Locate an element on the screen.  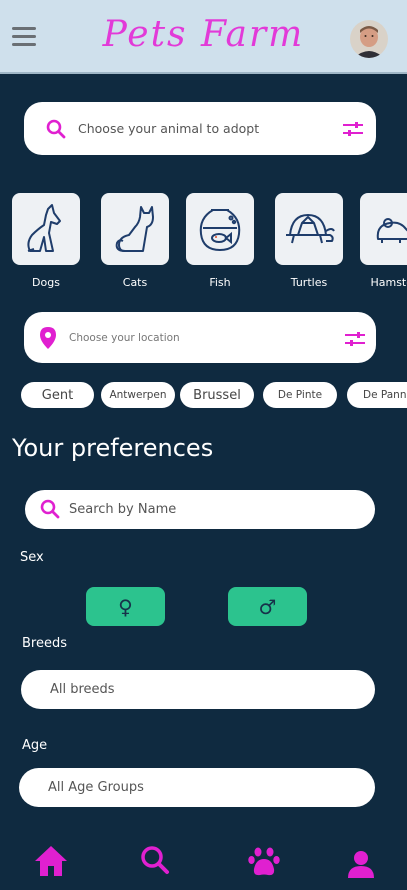
breeds-select-value: All breeds is located at coordinates (82, 689).